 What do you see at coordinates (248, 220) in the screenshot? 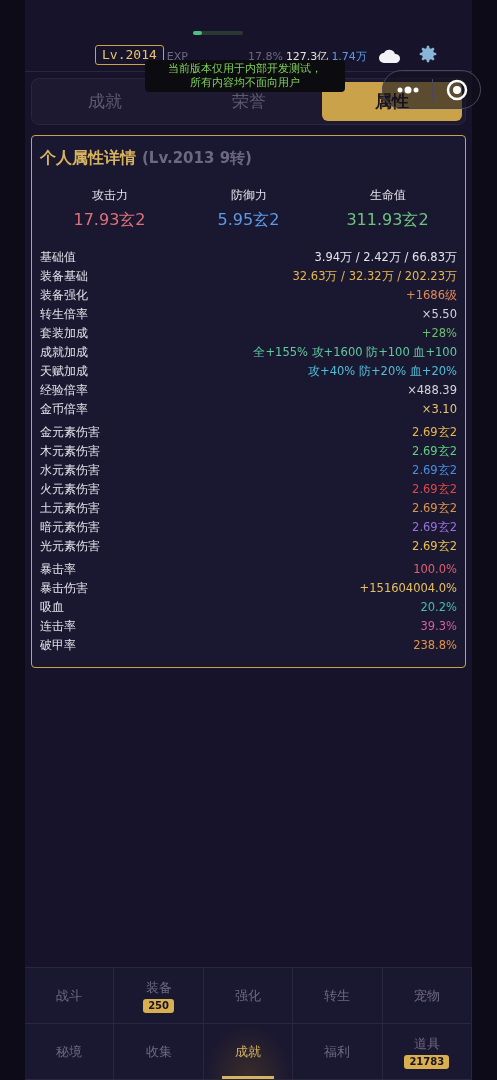
I see `stat-value: 5.95玄2` at bounding box center [248, 220].